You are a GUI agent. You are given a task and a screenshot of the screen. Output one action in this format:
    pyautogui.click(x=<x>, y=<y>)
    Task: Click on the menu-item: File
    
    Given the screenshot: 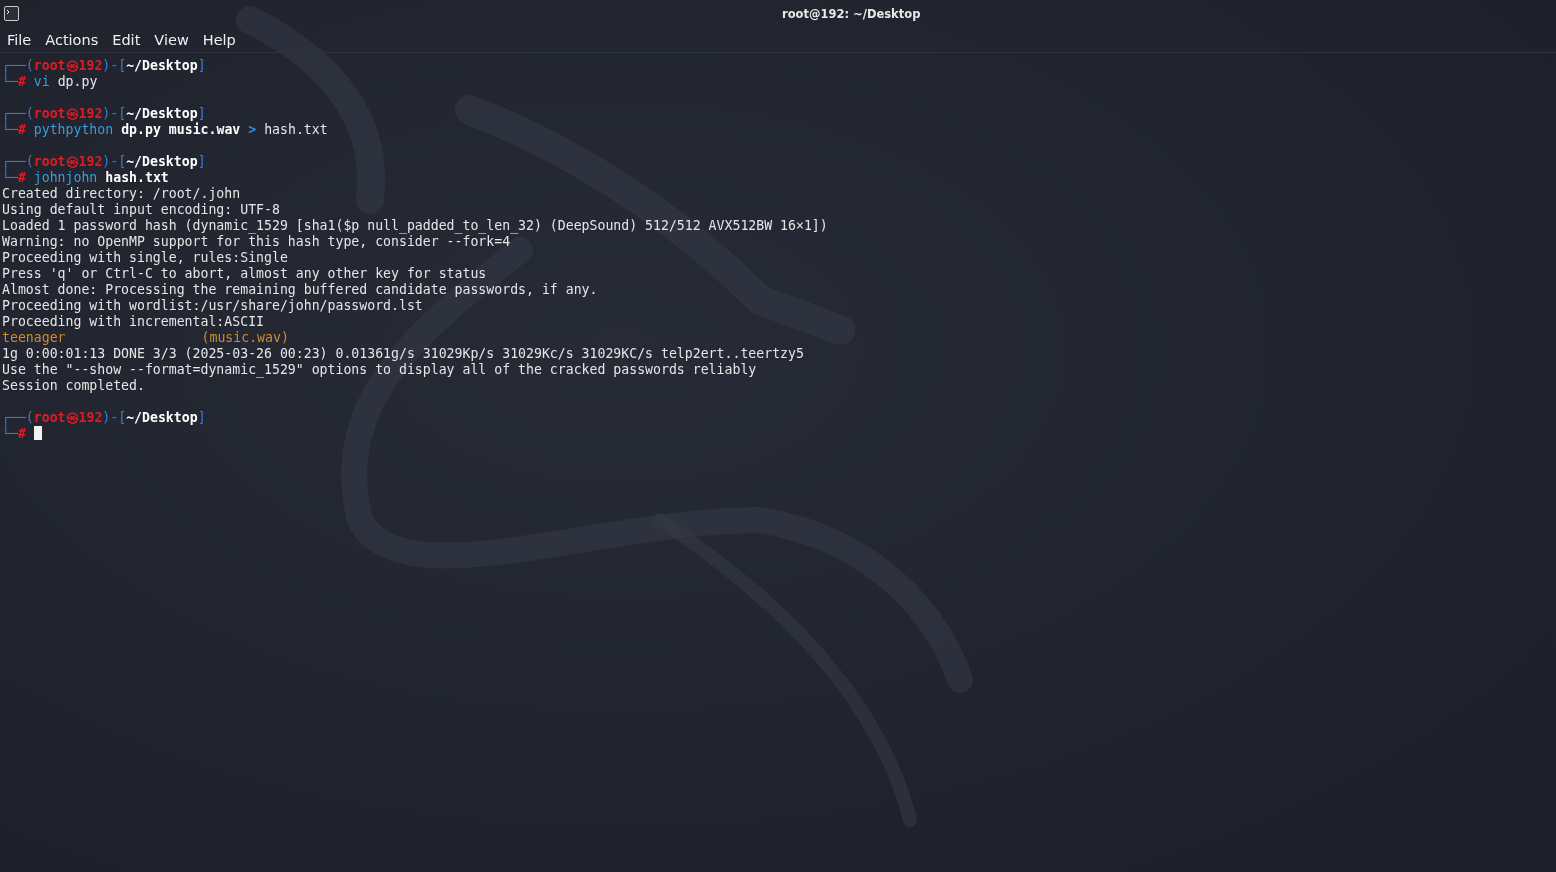 What is the action you would take?
    pyautogui.click(x=19, y=39)
    